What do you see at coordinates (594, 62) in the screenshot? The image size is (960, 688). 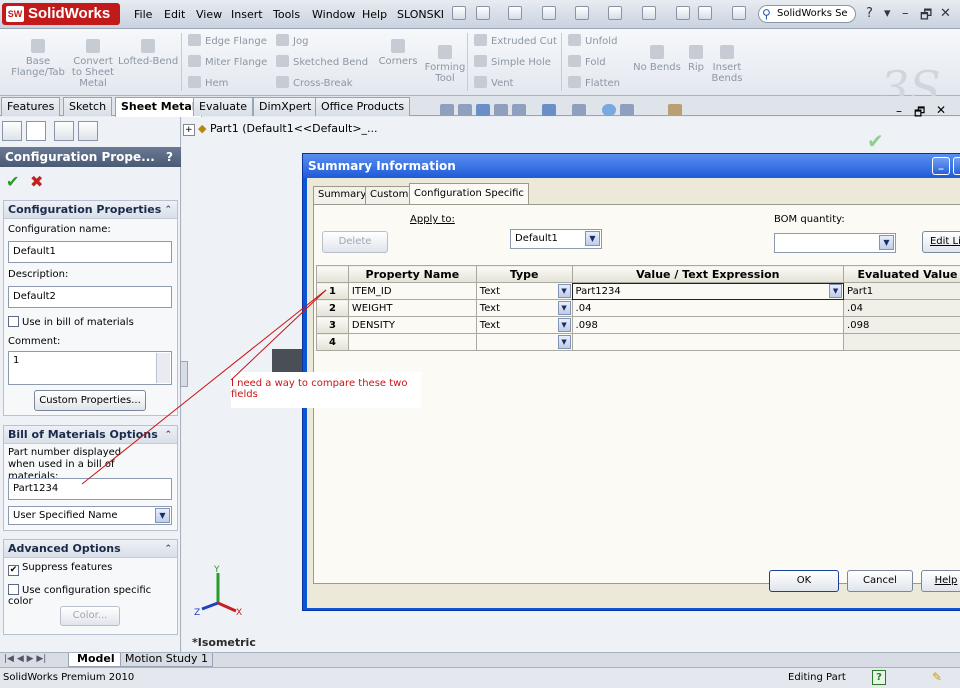 I see `fold-button: Fold` at bounding box center [594, 62].